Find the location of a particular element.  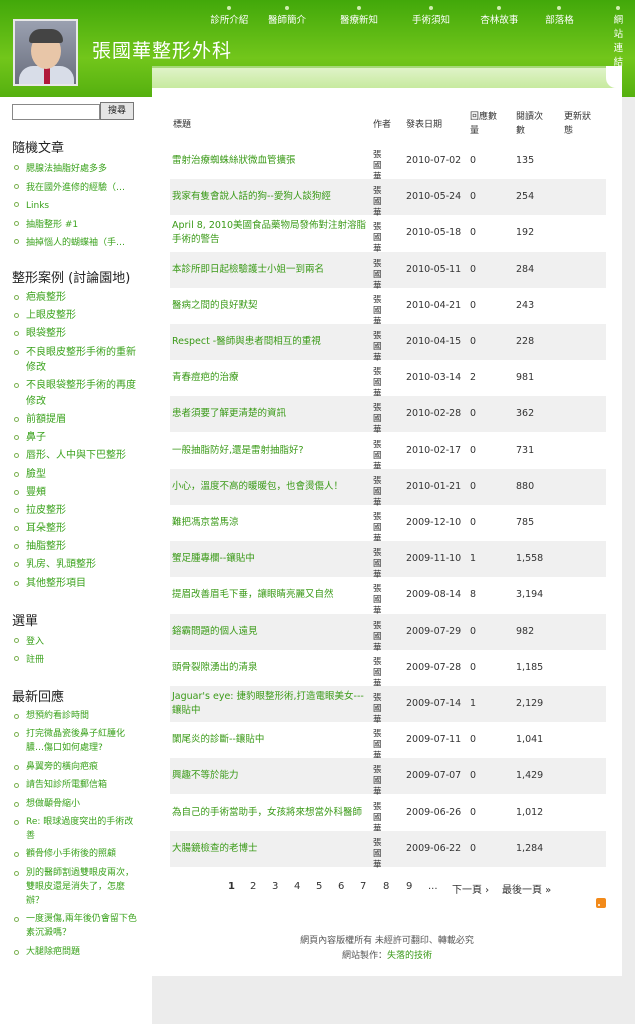

case-category-link: 耳朵整形 is located at coordinates (77, 529).